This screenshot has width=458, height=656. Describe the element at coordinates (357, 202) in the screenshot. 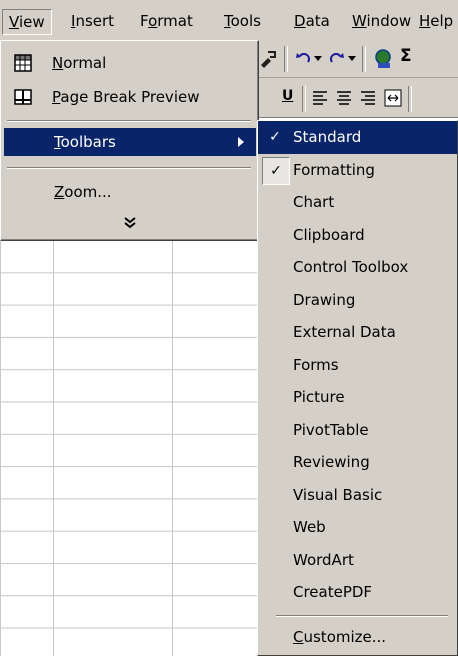

I see `menu-item-toolbar-chart: Chart` at that location.